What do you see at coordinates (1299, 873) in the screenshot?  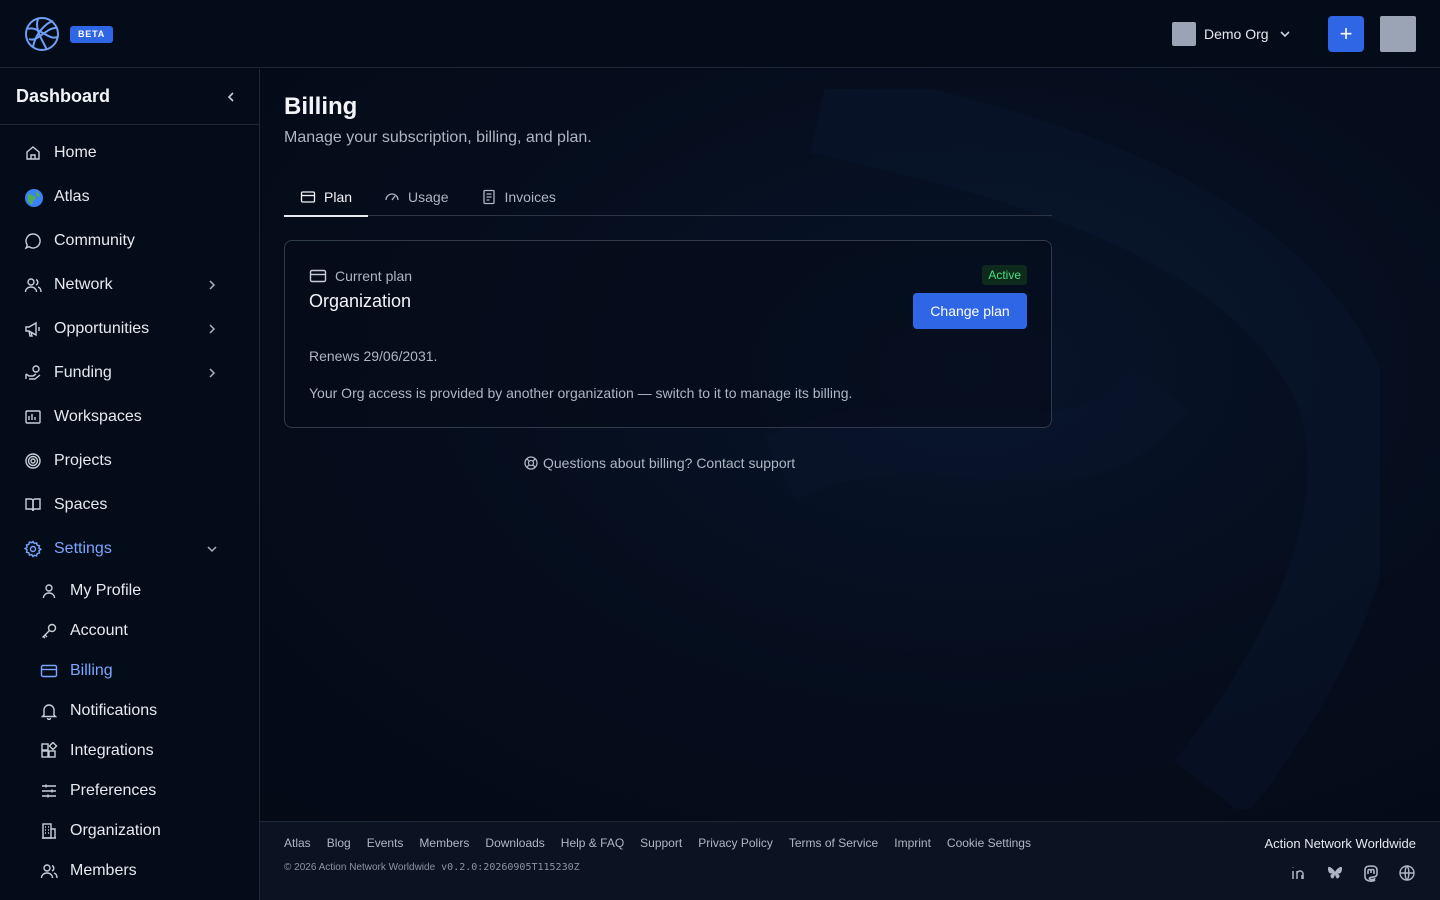 I see `linkedin-icon` at bounding box center [1299, 873].